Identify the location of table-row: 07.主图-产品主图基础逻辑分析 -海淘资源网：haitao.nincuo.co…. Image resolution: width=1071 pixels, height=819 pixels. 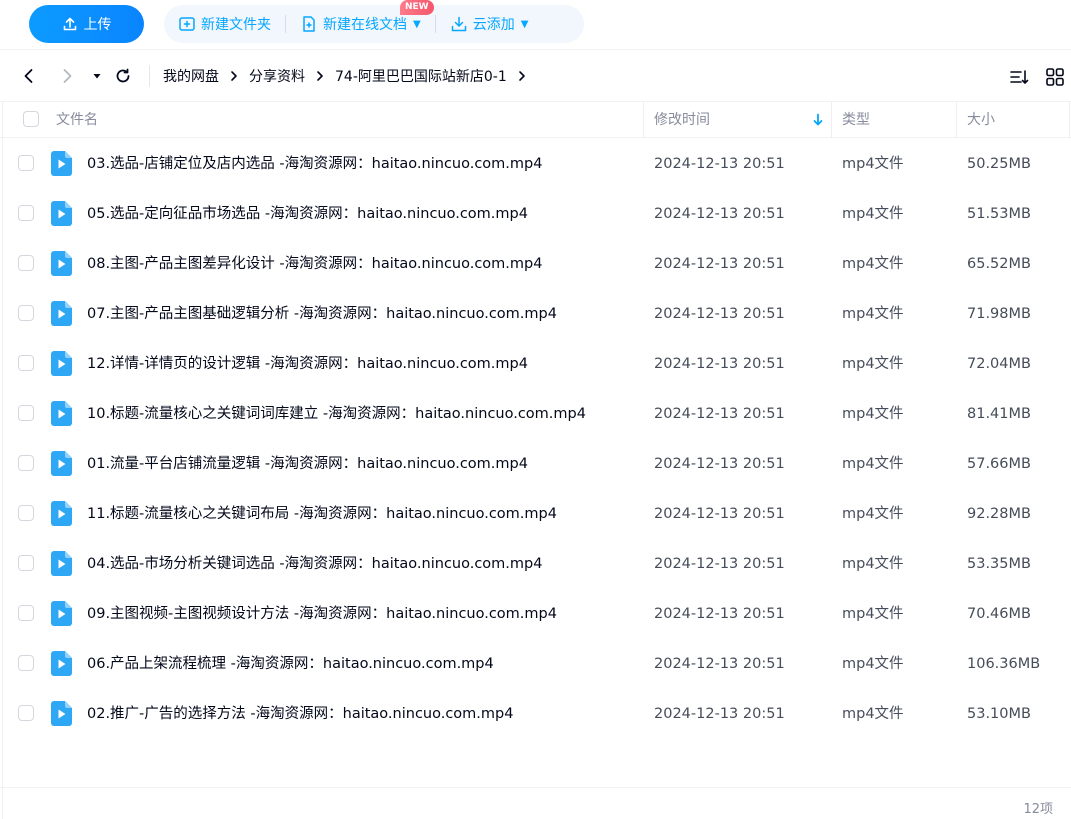
(535, 314).